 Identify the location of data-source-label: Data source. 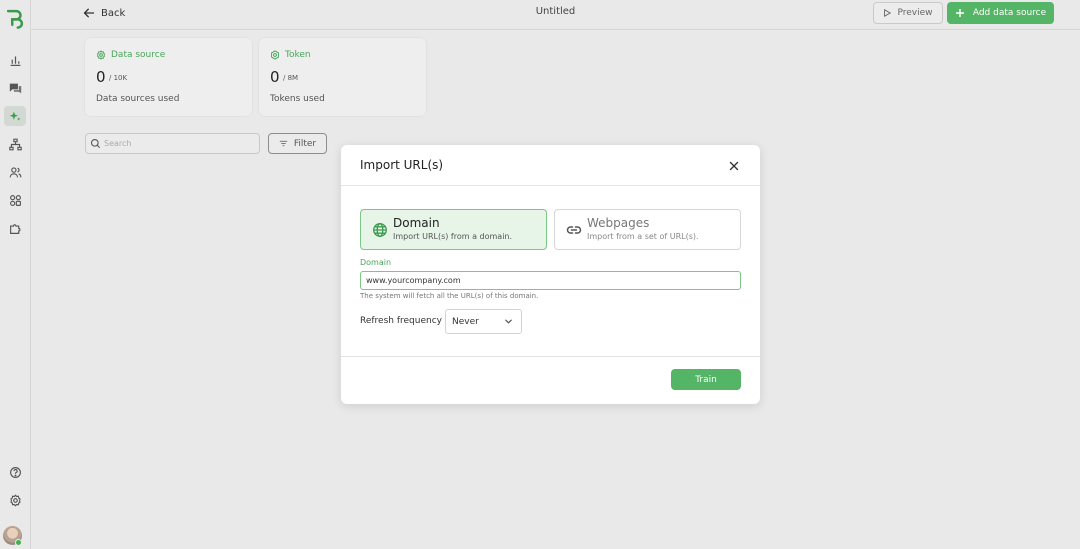
(138, 55).